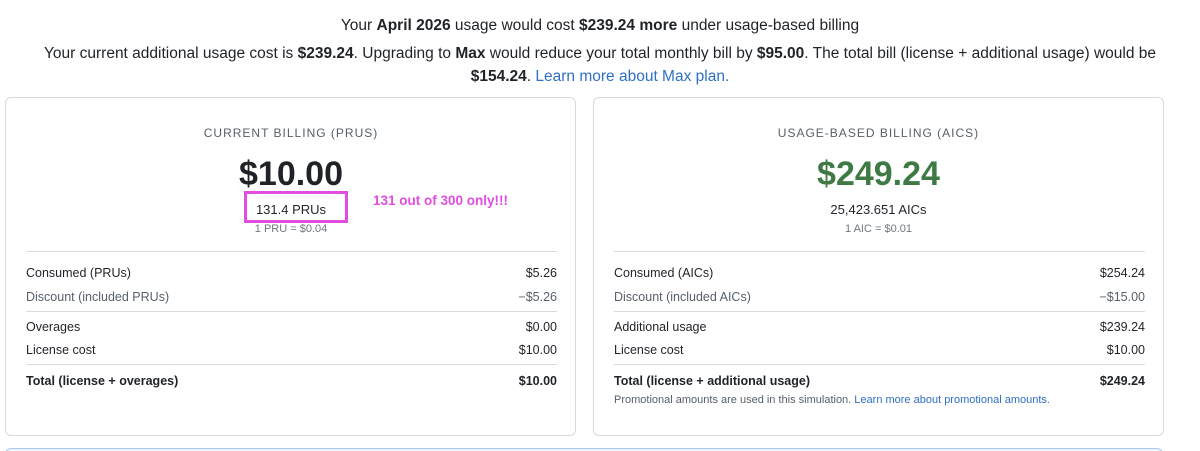  I want to click on row-total: Total (license + overages) $10.00, so click(291, 381).